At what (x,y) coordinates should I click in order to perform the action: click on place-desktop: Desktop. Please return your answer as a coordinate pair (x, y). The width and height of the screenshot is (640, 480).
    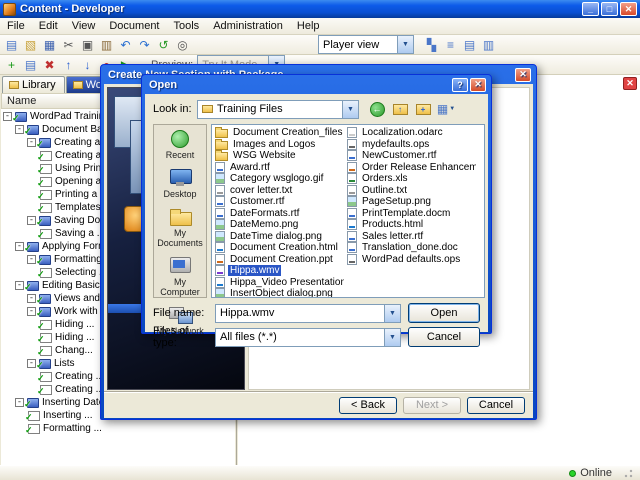
    Looking at the image, I should click on (180, 183).